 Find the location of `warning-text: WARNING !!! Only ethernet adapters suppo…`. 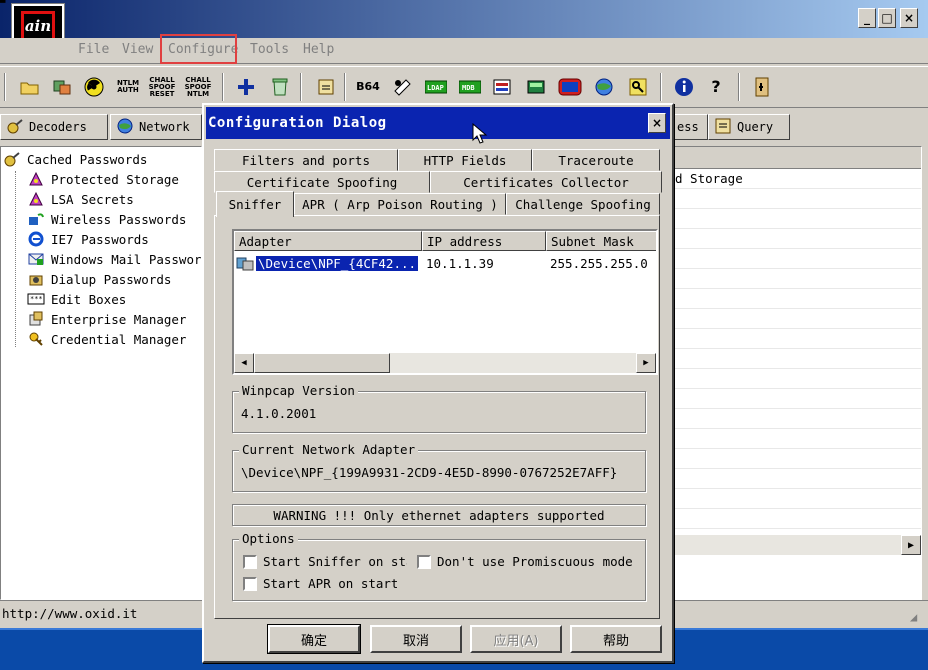

warning-text: WARNING !!! Only ethernet adapters suppo… is located at coordinates (439, 515).